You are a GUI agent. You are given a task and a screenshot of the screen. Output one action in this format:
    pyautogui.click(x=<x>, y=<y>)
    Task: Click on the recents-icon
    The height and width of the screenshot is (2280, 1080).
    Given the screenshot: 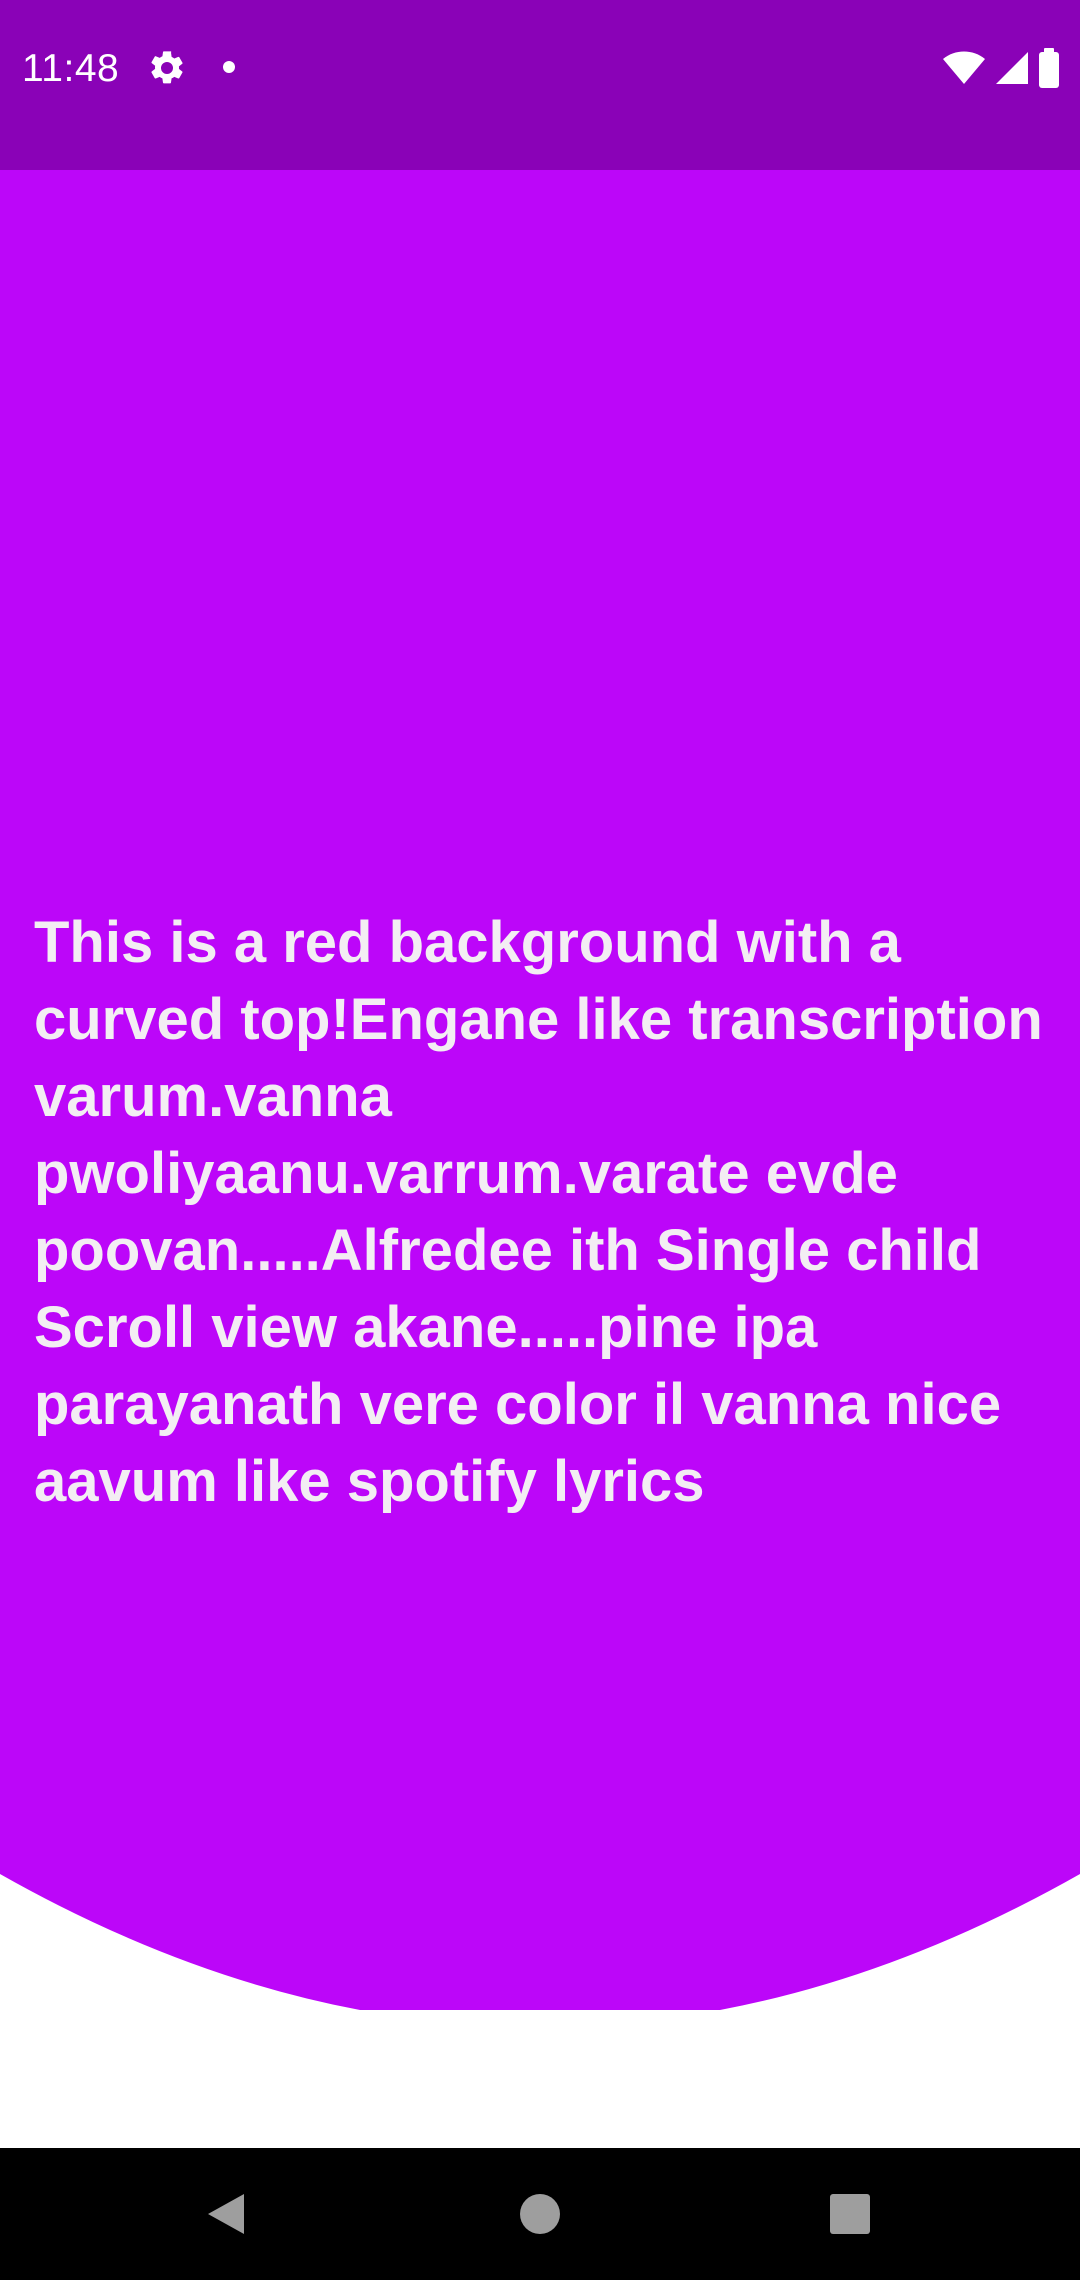 What is the action you would take?
    pyautogui.click(x=850, y=2214)
    